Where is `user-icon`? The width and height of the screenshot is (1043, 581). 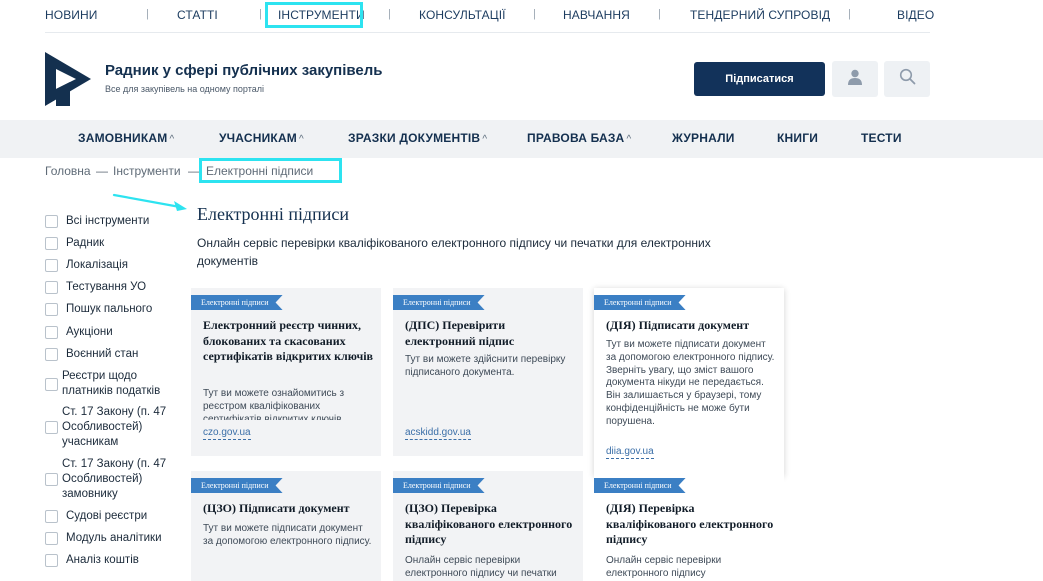
user-icon is located at coordinates (855, 79).